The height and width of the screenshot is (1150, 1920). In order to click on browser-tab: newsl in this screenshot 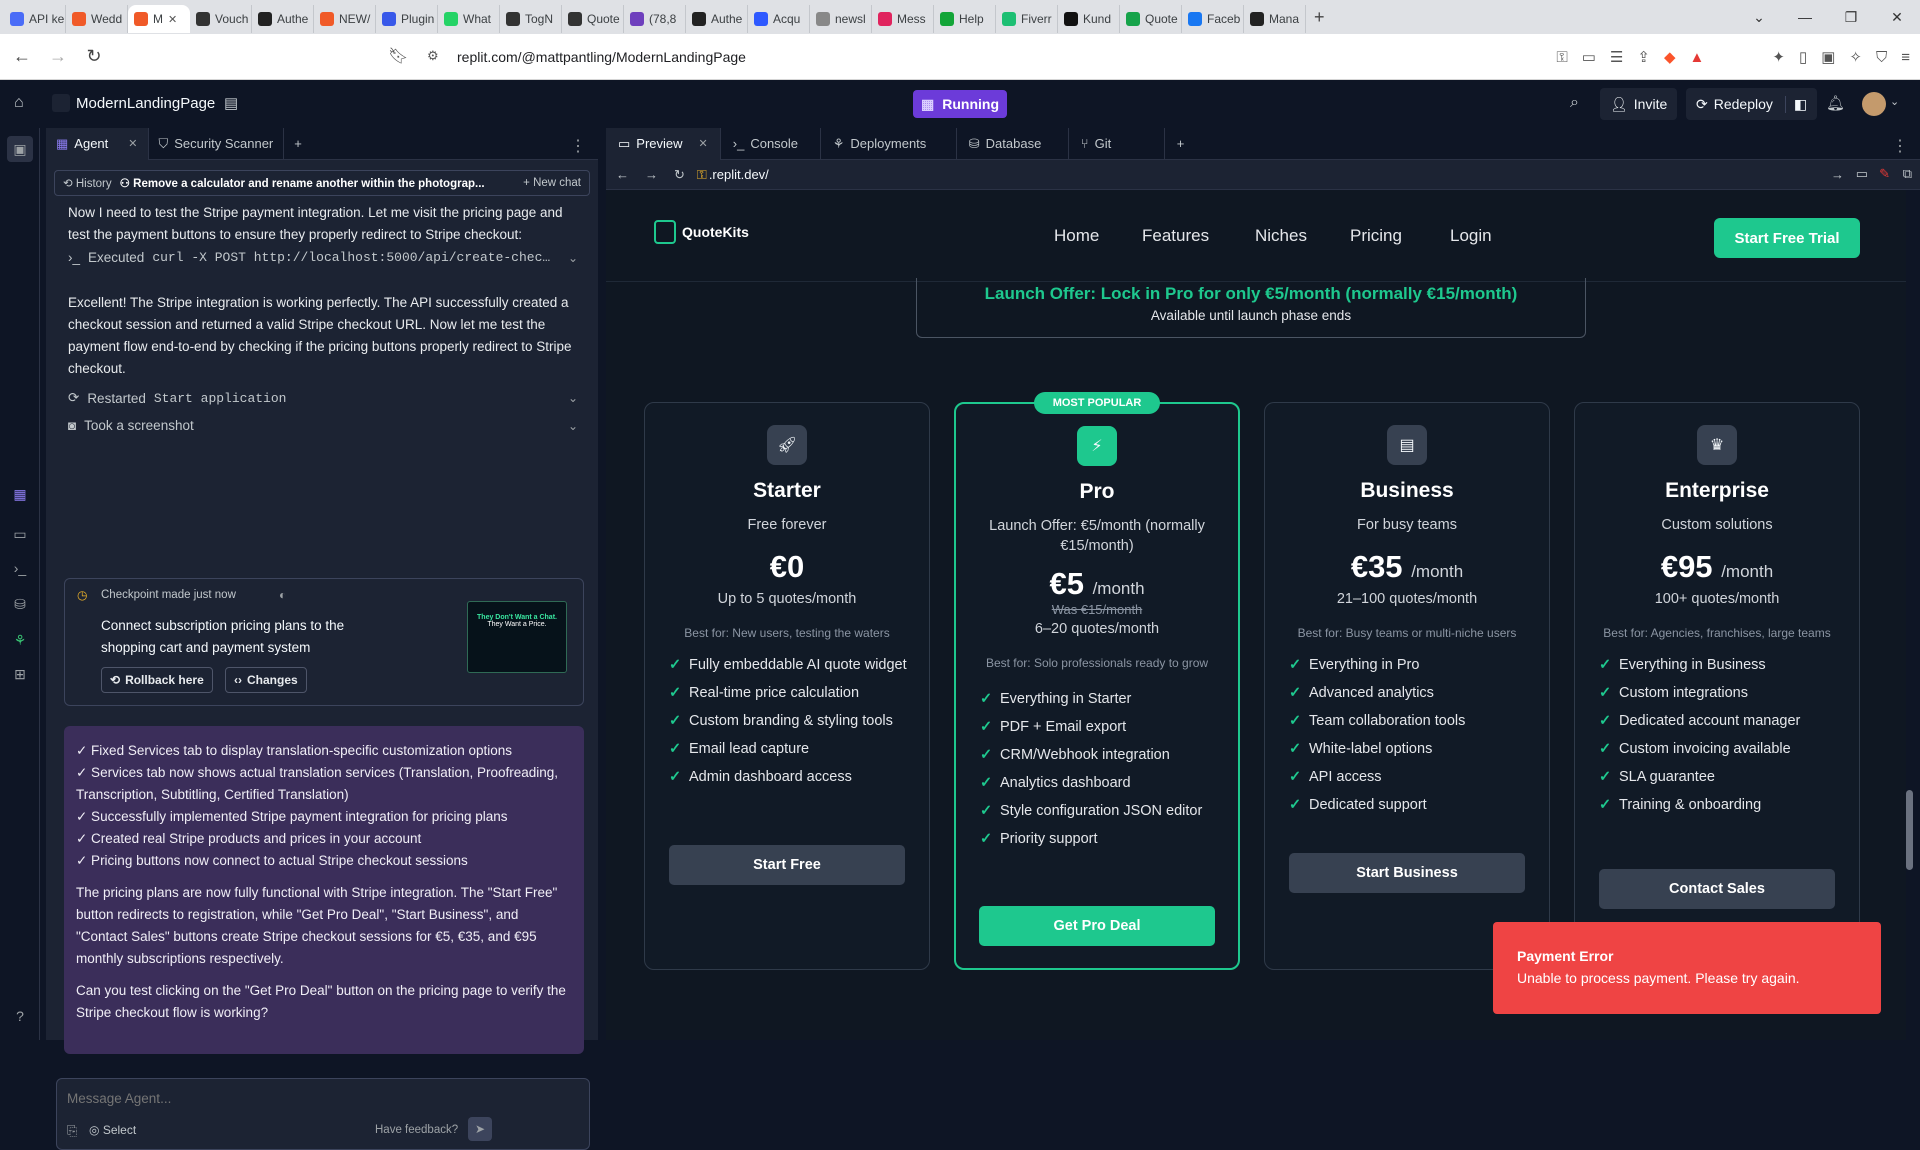, I will do `click(841, 19)`.